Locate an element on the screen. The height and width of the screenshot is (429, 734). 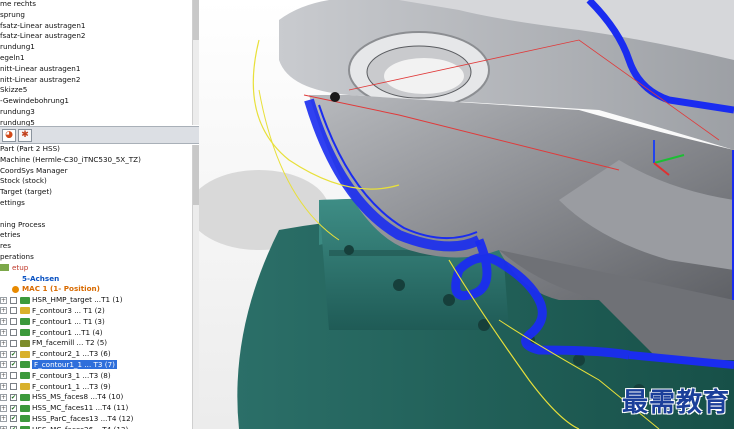
mac-icon is located at coordinates (15, 289).